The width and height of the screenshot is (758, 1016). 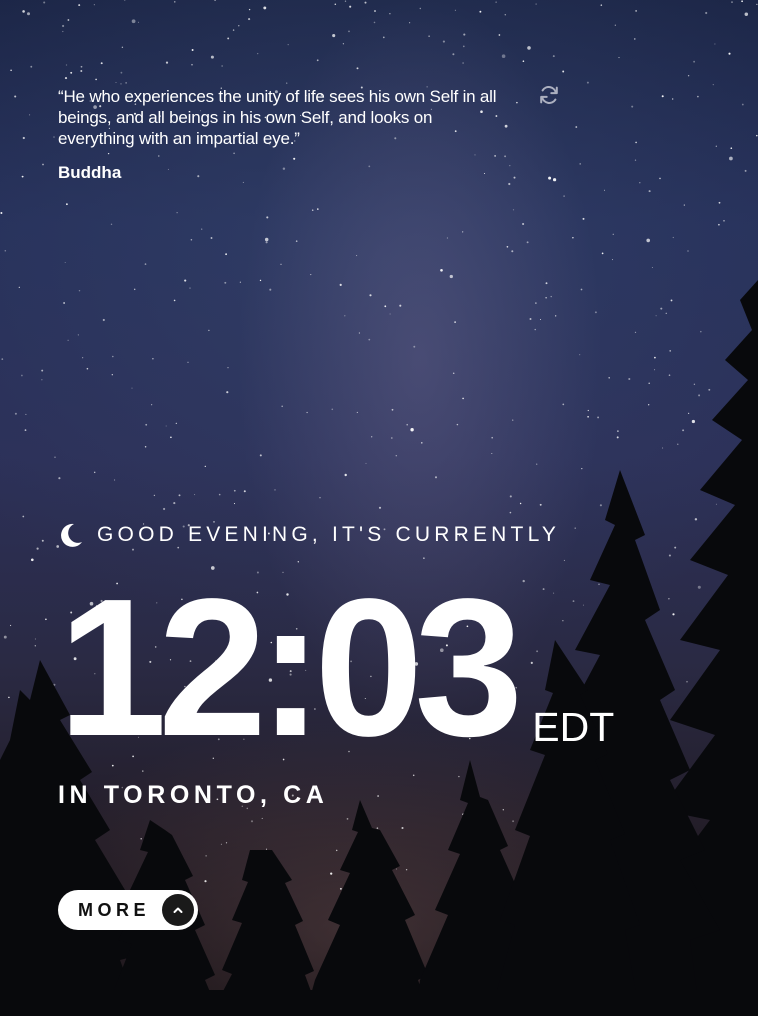 What do you see at coordinates (114, 909) in the screenshot?
I see `more-button-label: MORE` at bounding box center [114, 909].